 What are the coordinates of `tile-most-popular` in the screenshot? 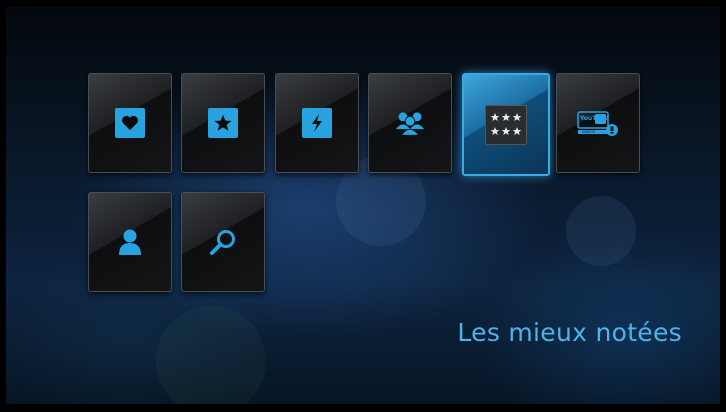 It's located at (410, 123).